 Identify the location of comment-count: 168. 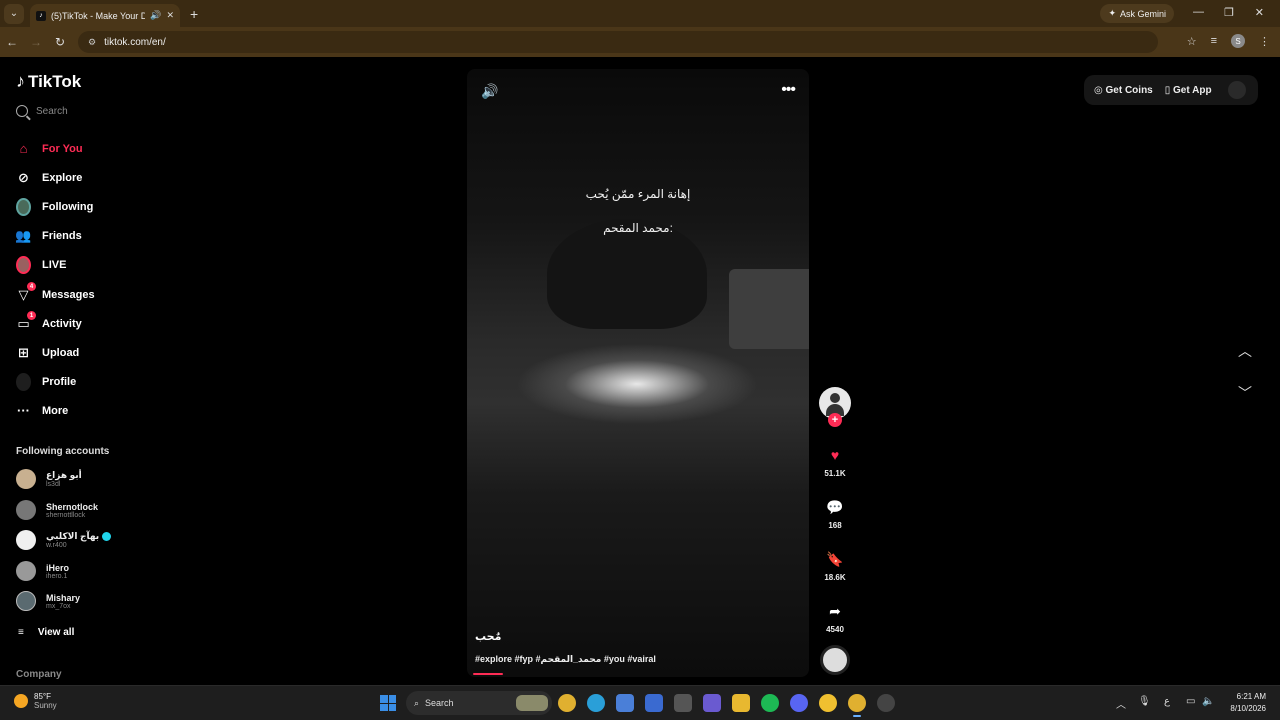
(835, 525).